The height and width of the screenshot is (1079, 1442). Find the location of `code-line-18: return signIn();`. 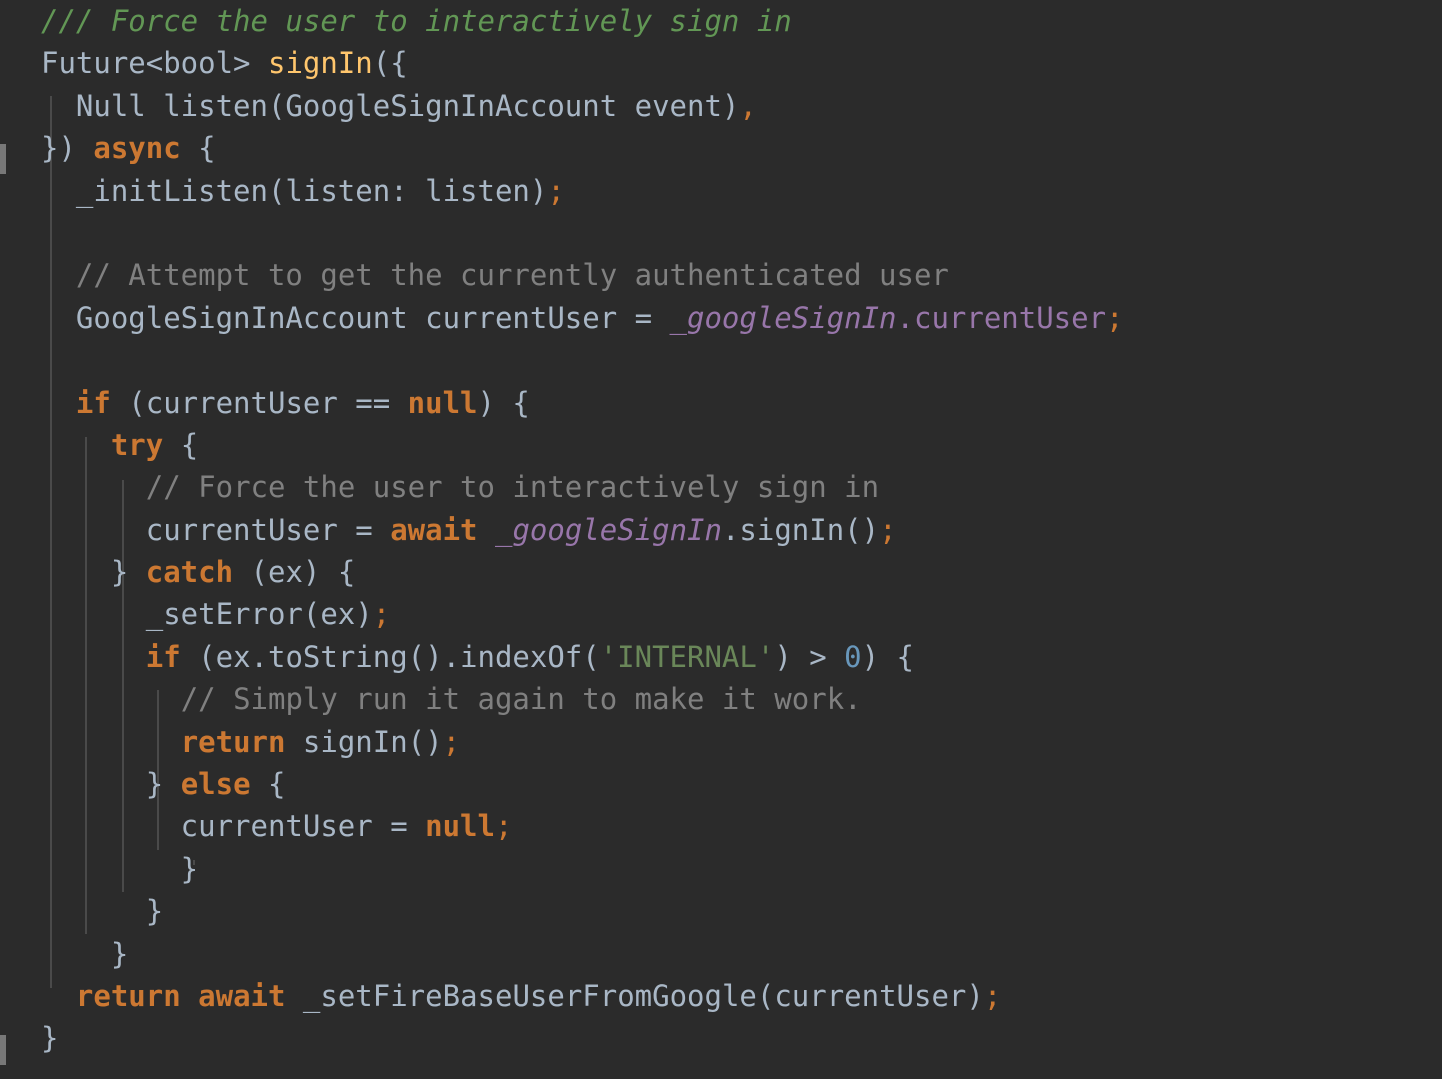

code-line-18: return signIn(); is located at coordinates (741, 742).